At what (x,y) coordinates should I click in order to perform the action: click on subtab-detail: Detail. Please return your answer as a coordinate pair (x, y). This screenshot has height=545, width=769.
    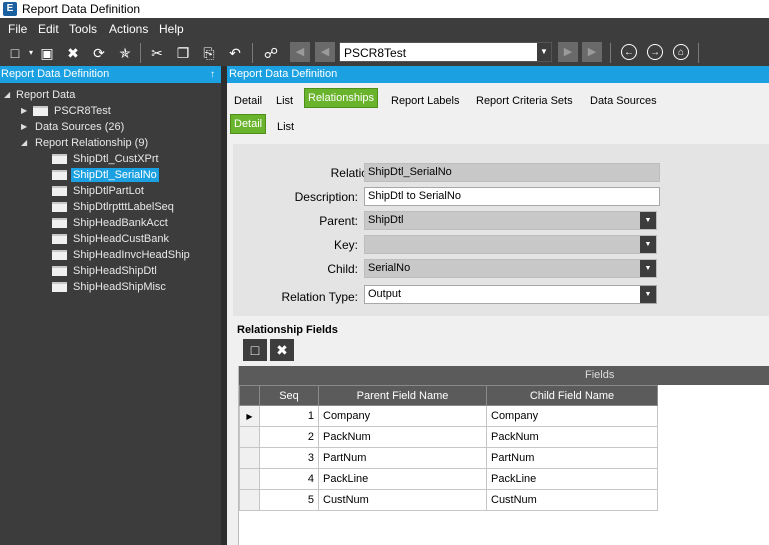
    Looking at the image, I should click on (248, 124).